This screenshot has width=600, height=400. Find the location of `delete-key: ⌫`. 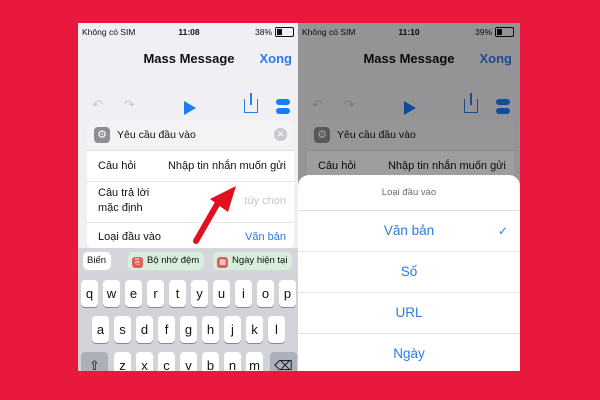

delete-key: ⌫ is located at coordinates (283, 361).